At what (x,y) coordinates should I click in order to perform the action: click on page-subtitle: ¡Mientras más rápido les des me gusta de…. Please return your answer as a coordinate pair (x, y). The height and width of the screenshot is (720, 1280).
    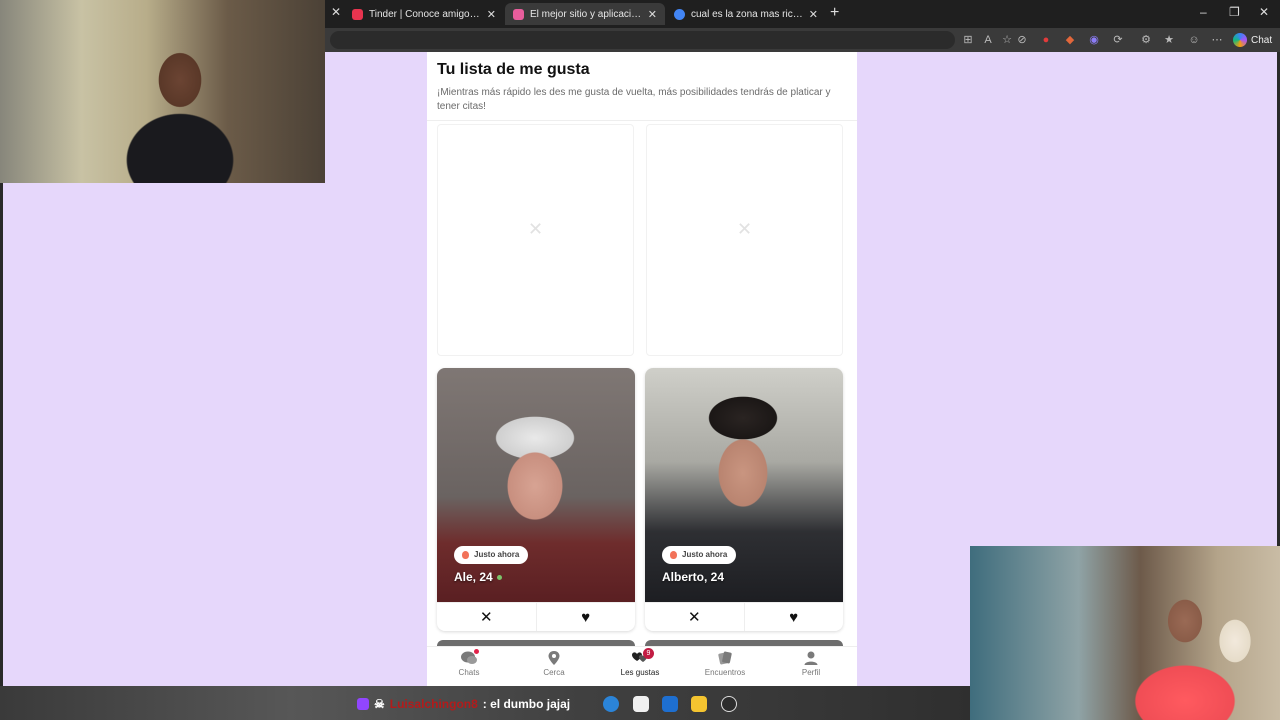
    Looking at the image, I should click on (634, 99).